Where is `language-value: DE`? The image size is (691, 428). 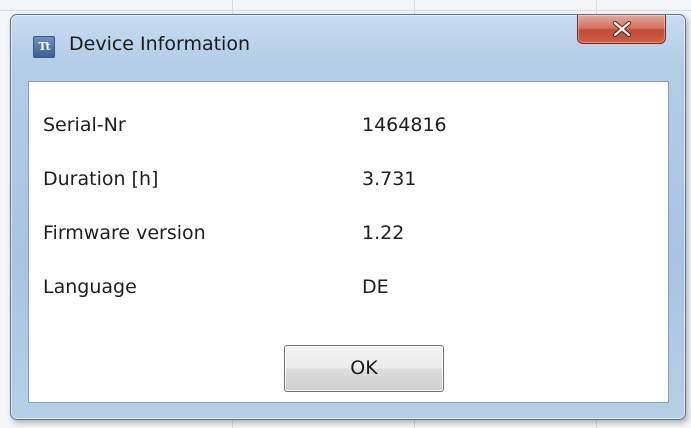
language-value: DE is located at coordinates (375, 287).